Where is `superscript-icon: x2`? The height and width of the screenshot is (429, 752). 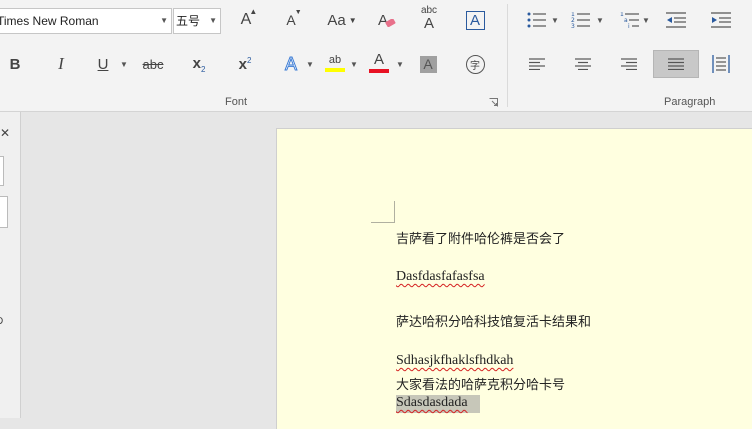 superscript-icon: x2 is located at coordinates (245, 64).